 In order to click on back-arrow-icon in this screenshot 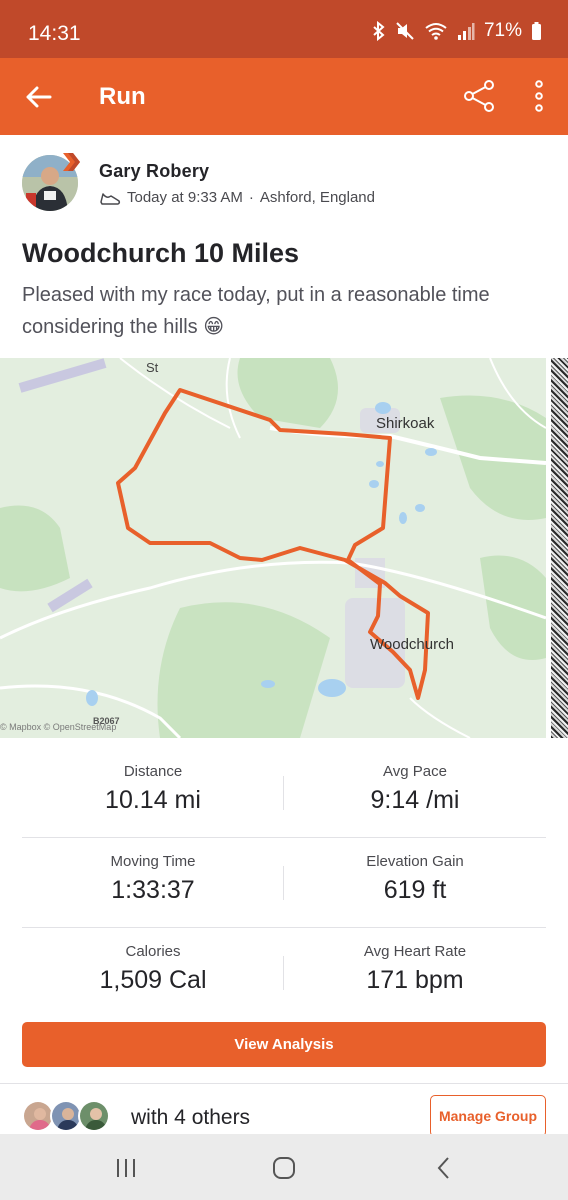, I will do `click(39, 97)`.